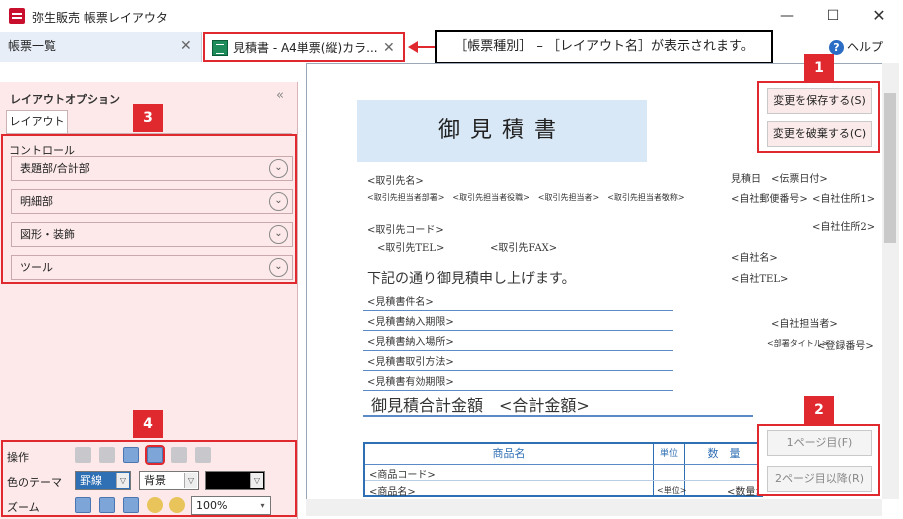  What do you see at coordinates (843, 225) in the screenshot?
I see `field-addr2: <自社住所2>` at bounding box center [843, 225].